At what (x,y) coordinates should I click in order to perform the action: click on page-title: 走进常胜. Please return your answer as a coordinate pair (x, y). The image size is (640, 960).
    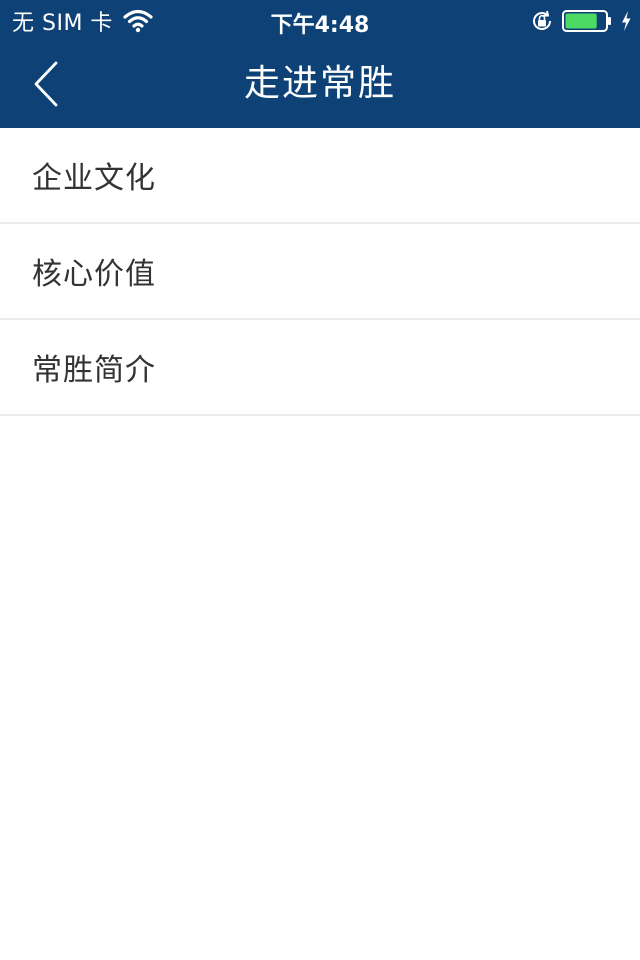
    Looking at the image, I should click on (319, 83).